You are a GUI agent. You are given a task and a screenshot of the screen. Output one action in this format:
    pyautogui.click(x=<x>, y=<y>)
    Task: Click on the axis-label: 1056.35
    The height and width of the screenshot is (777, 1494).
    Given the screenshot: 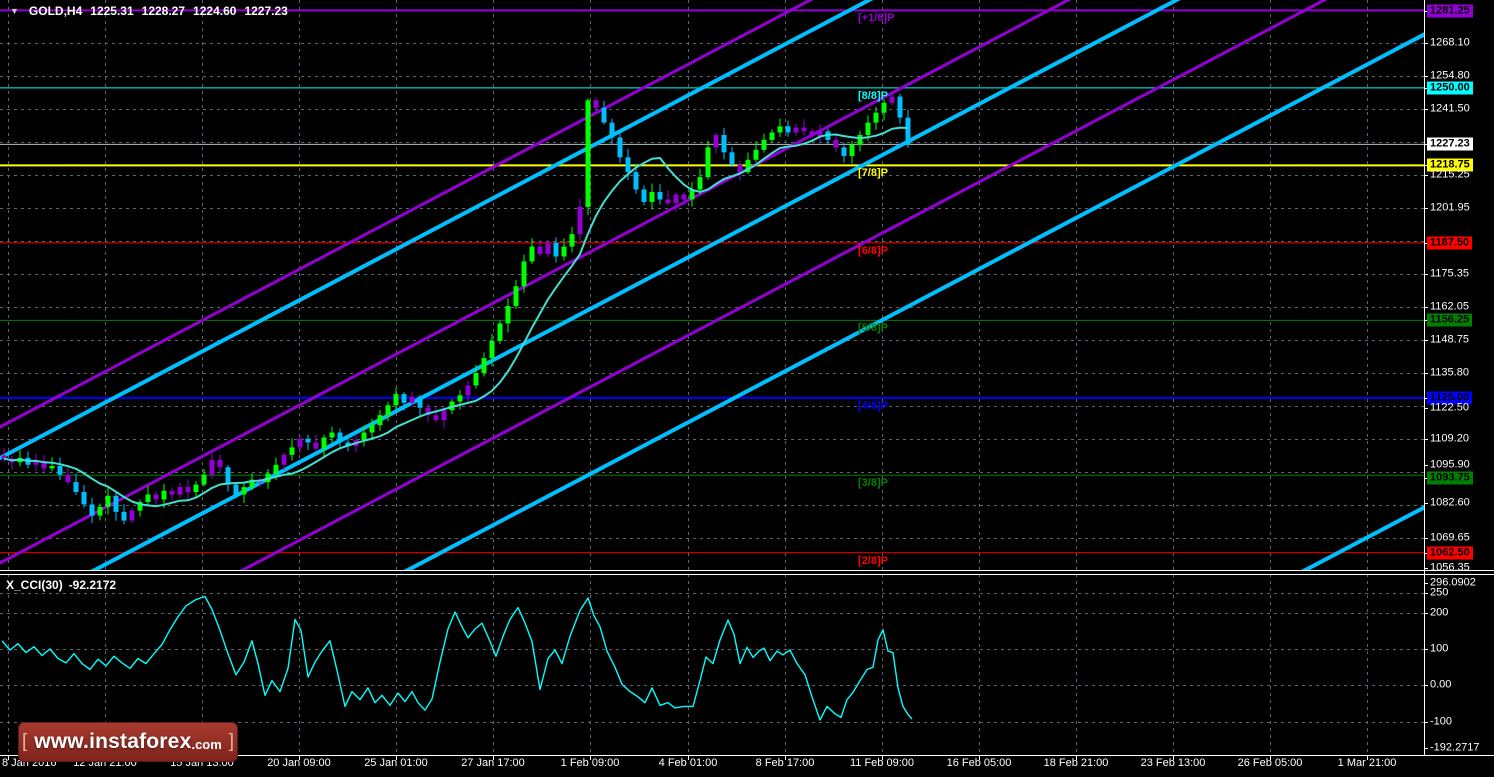 What is the action you would take?
    pyautogui.click(x=1450, y=567)
    